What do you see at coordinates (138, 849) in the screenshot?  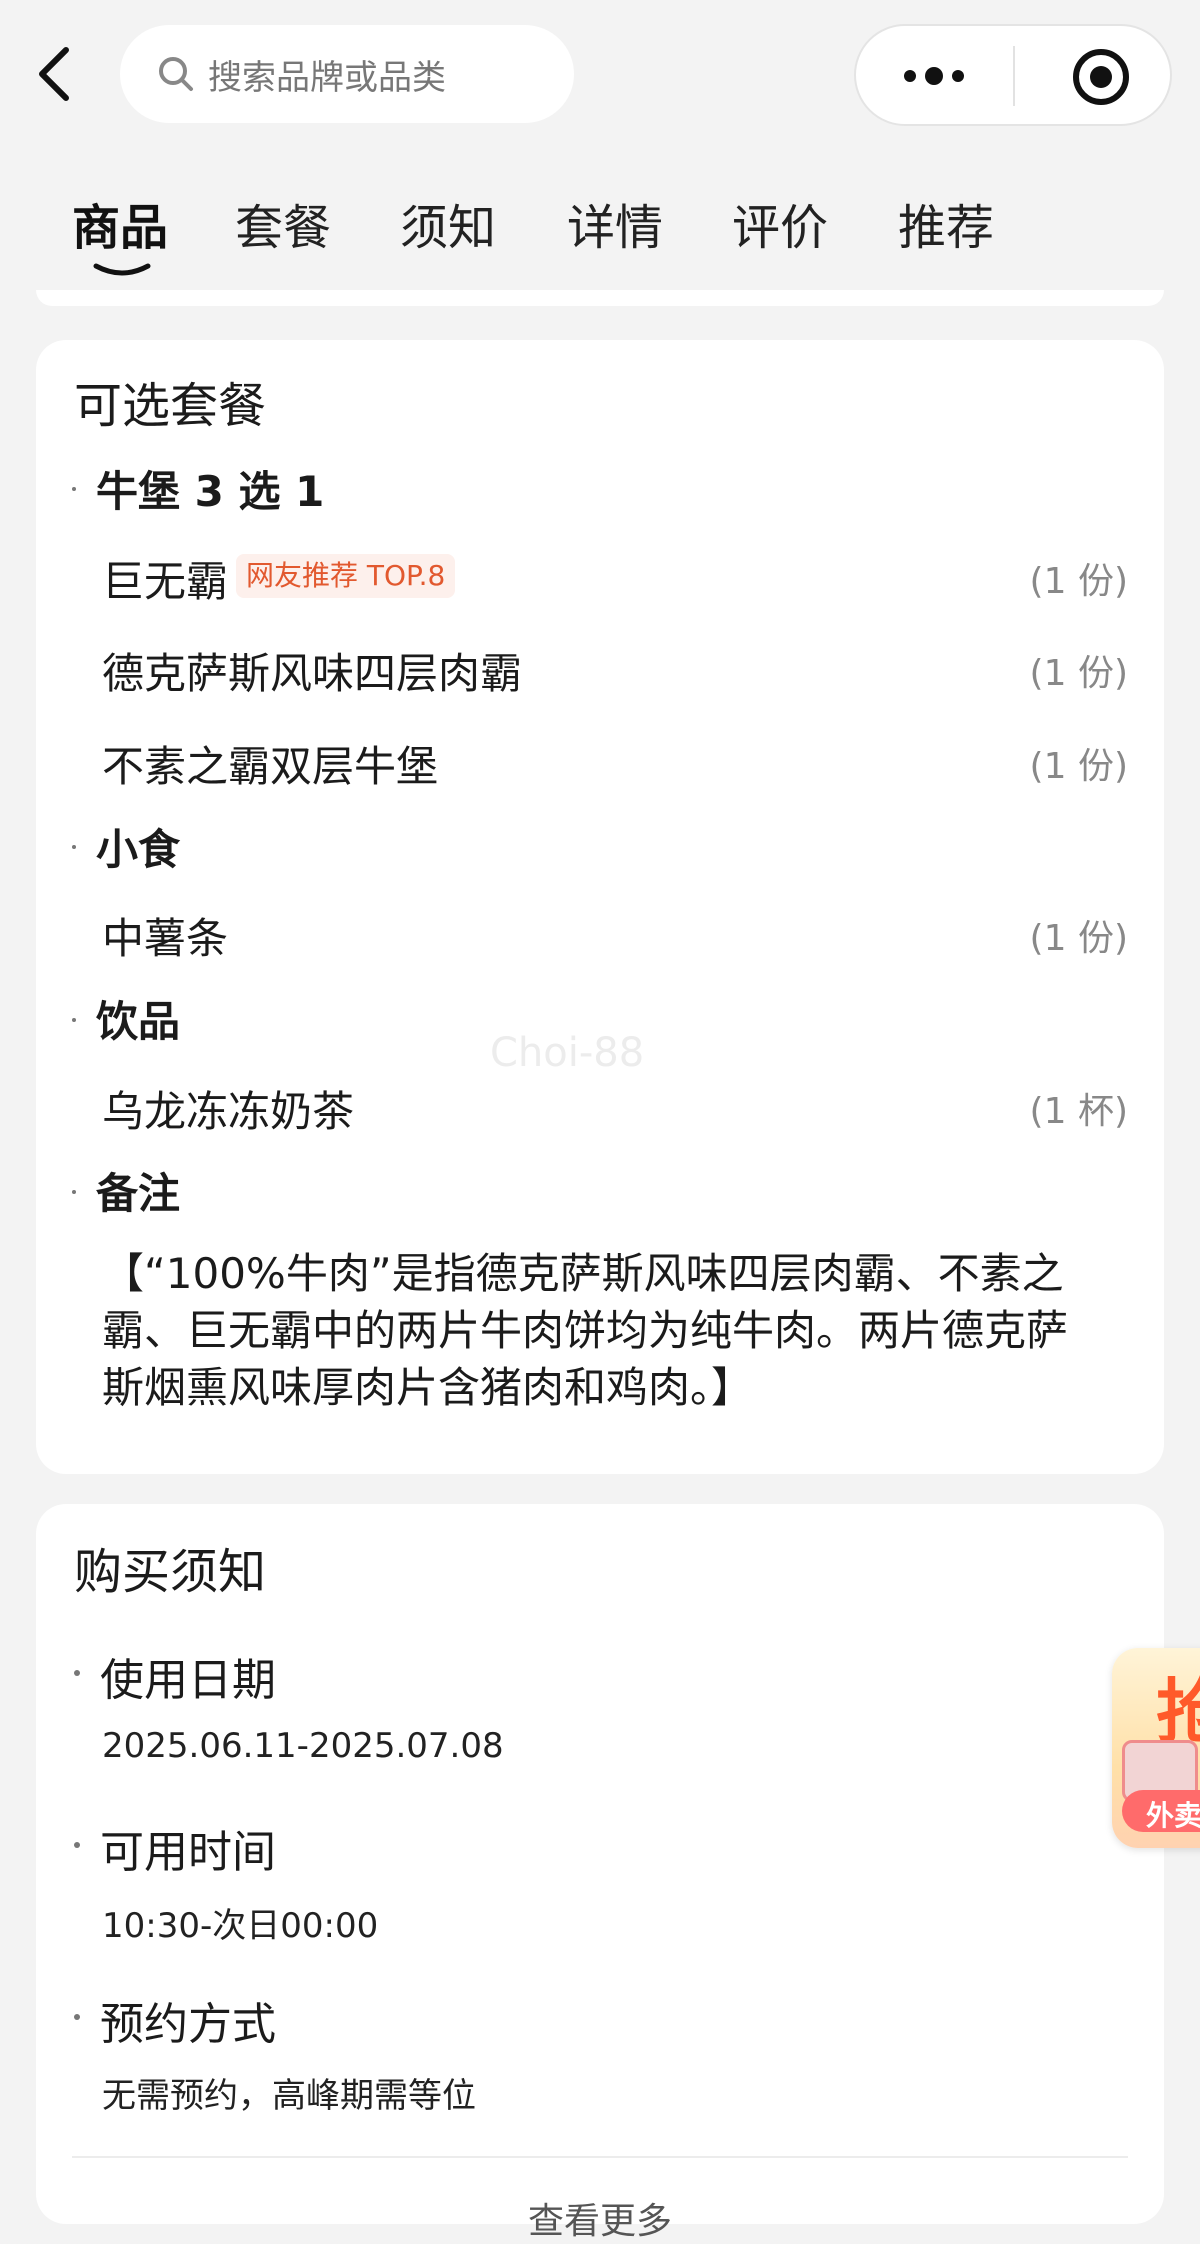 I see `group-title-snack: 小食` at bounding box center [138, 849].